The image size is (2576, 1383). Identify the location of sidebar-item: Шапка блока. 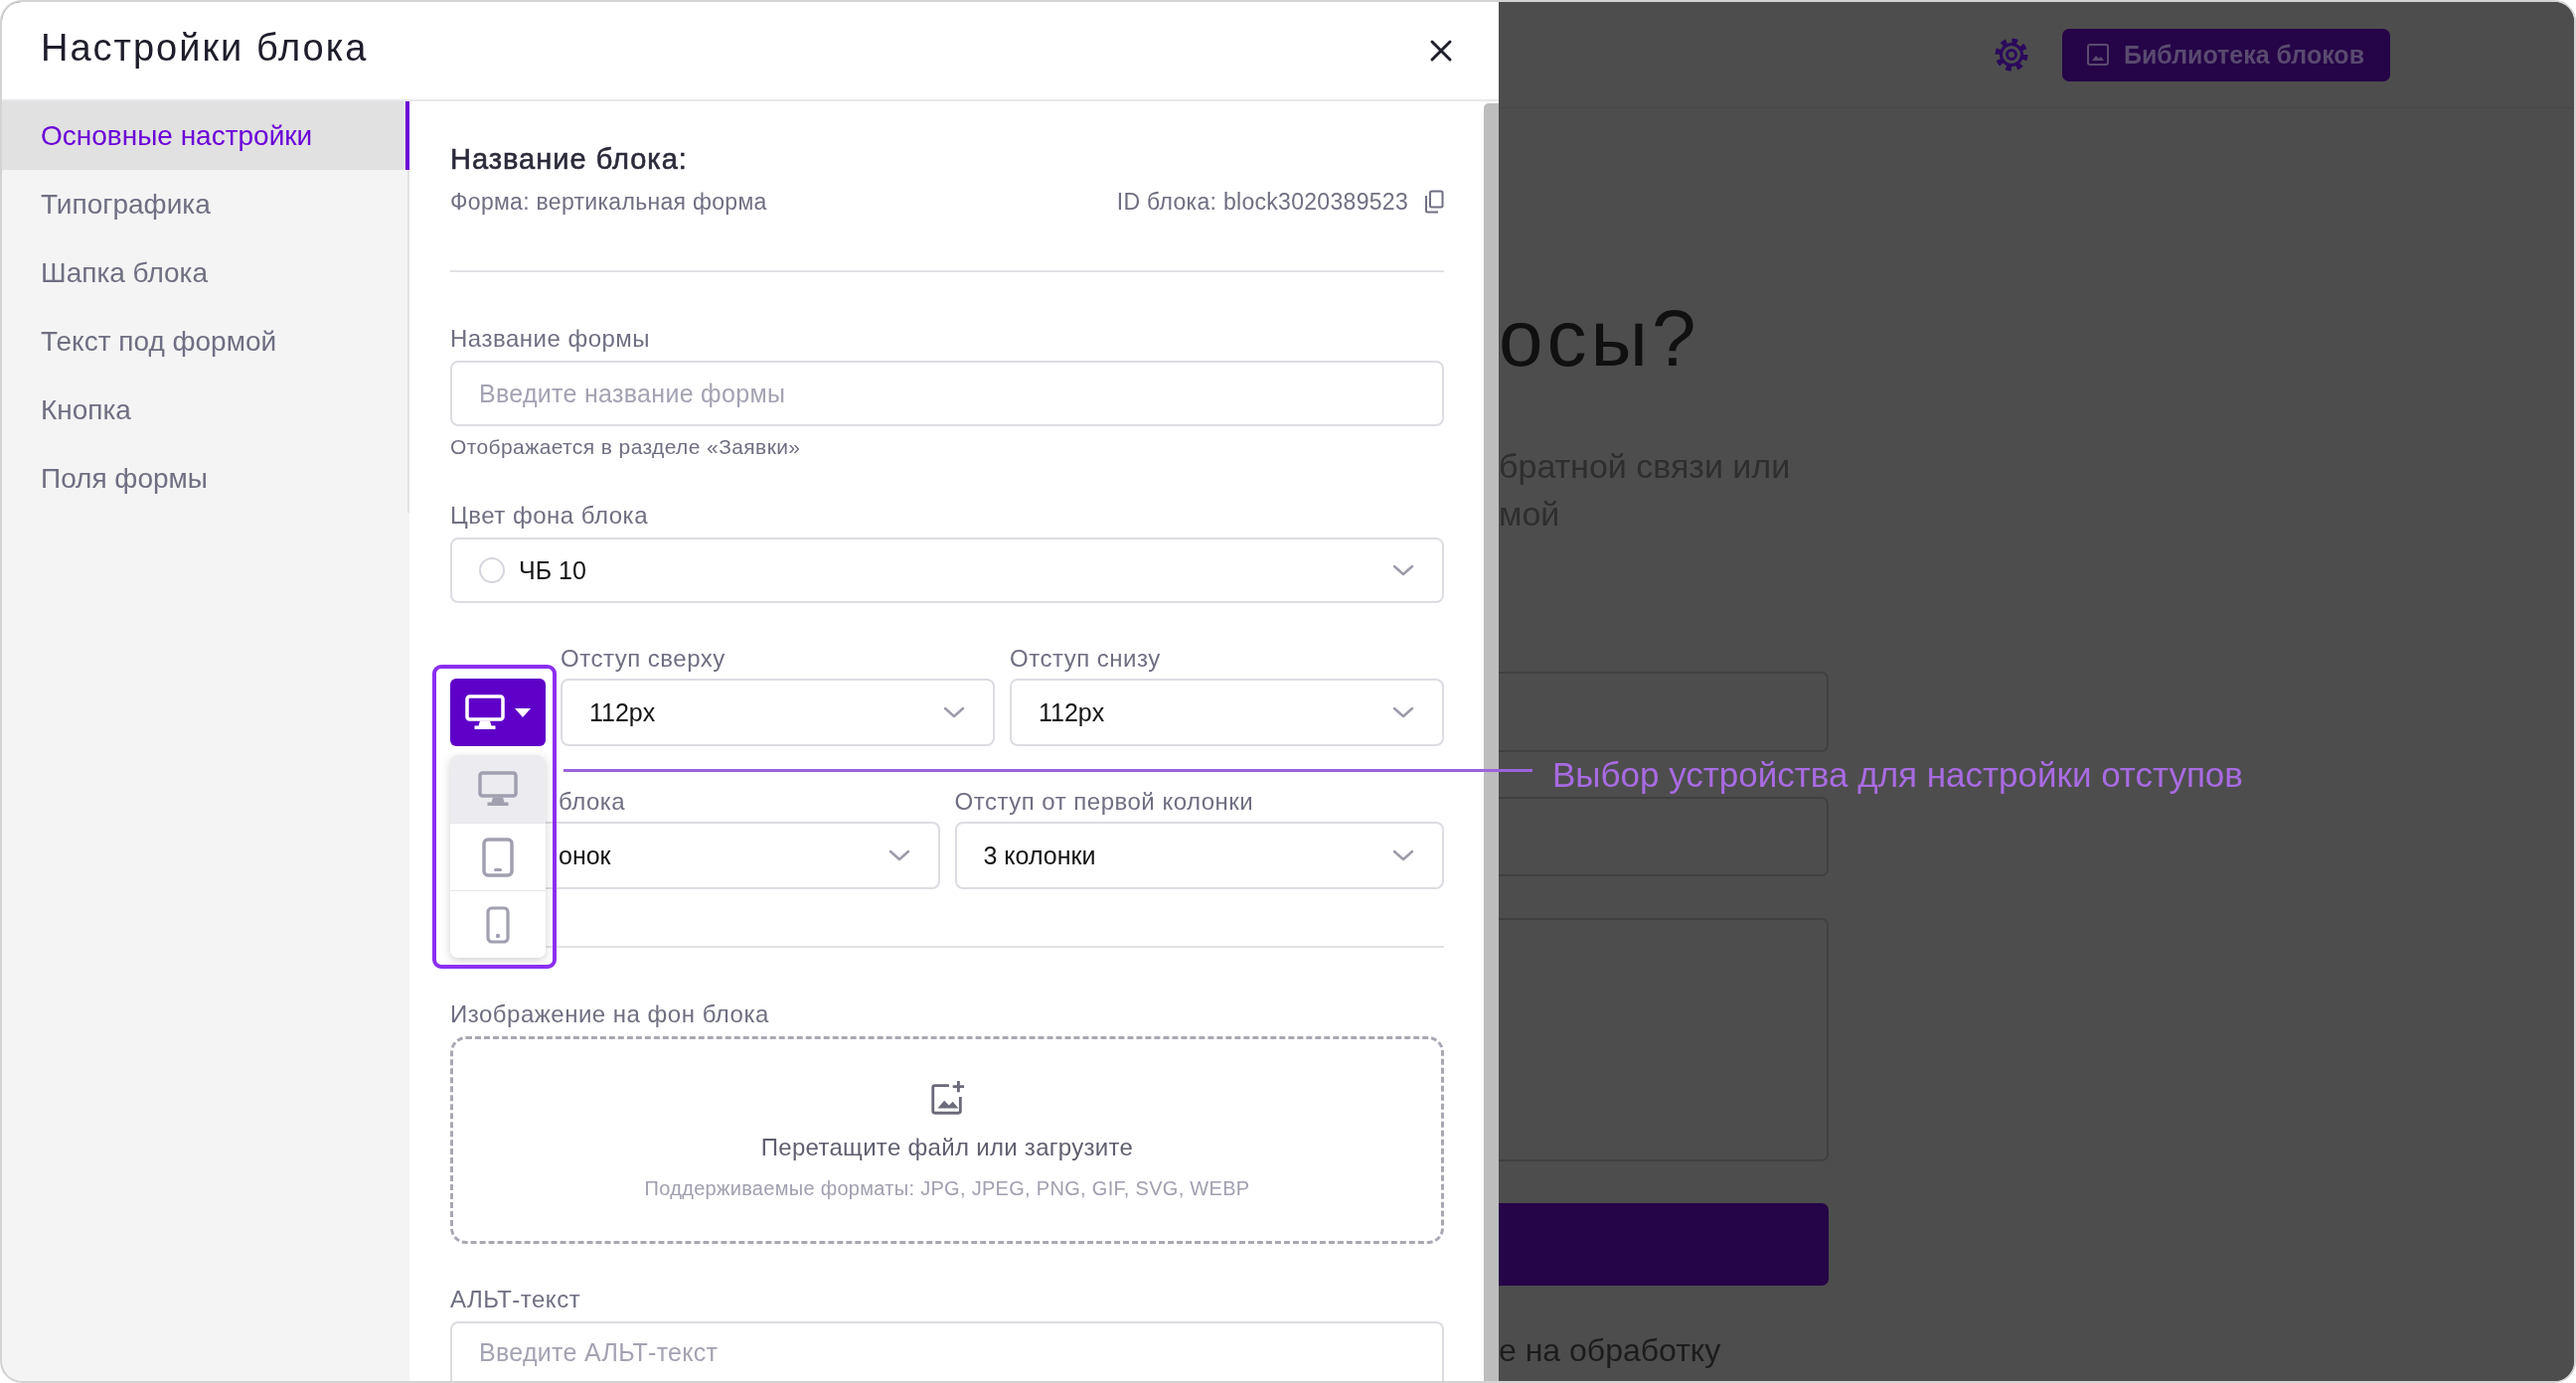
(205, 273).